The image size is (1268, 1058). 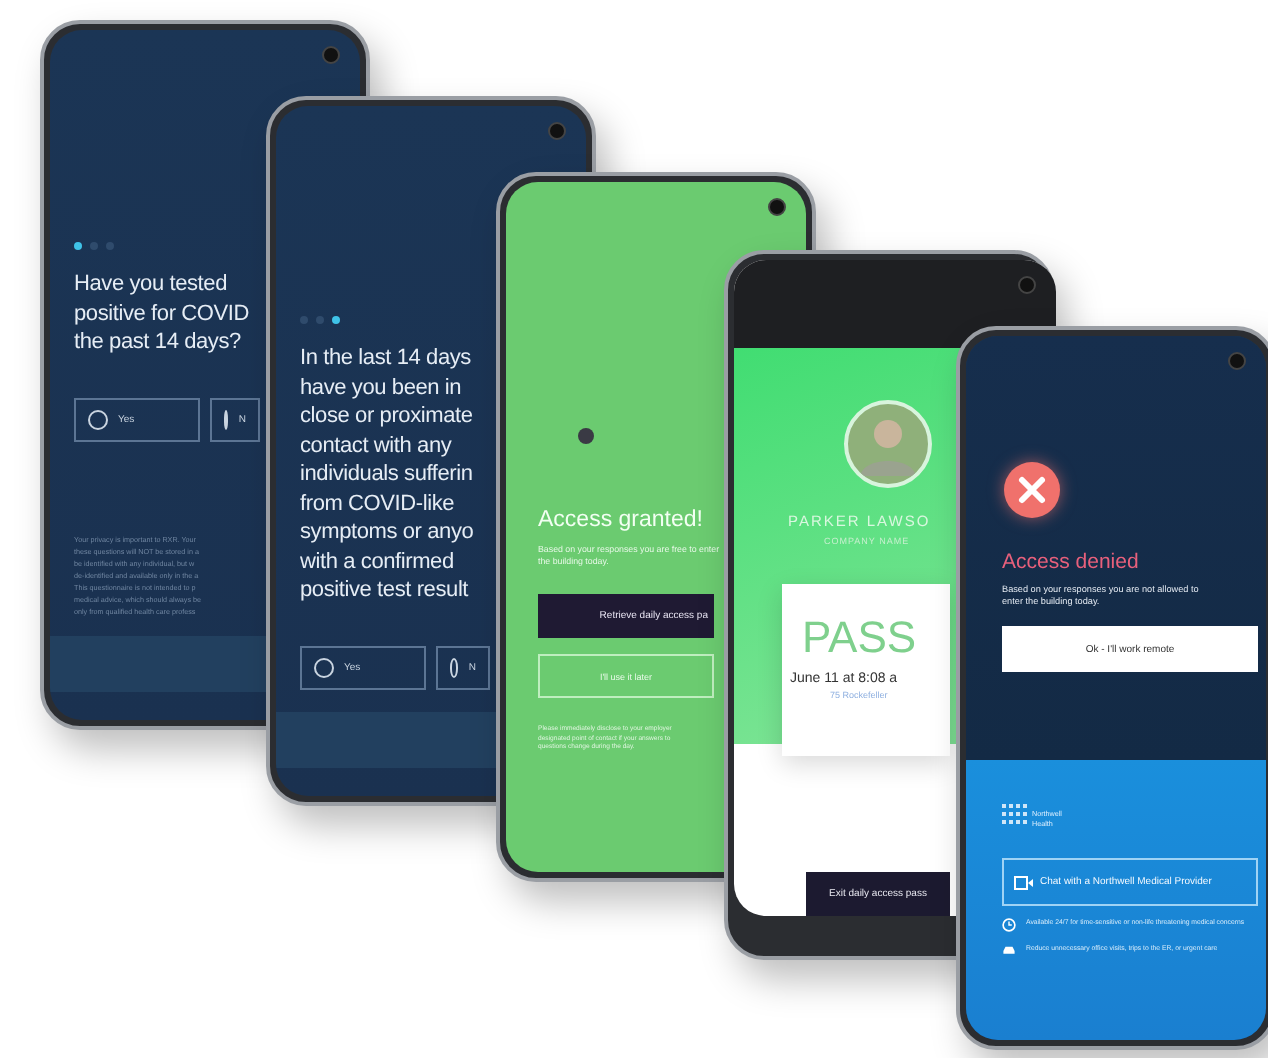 What do you see at coordinates (1024, 882) in the screenshot?
I see `video-icon` at bounding box center [1024, 882].